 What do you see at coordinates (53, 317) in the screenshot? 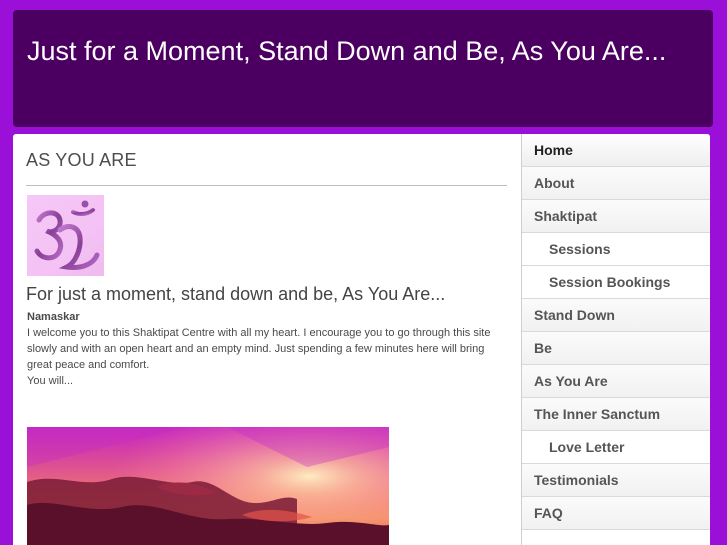
I see `greeting-text: Namaskar` at bounding box center [53, 317].